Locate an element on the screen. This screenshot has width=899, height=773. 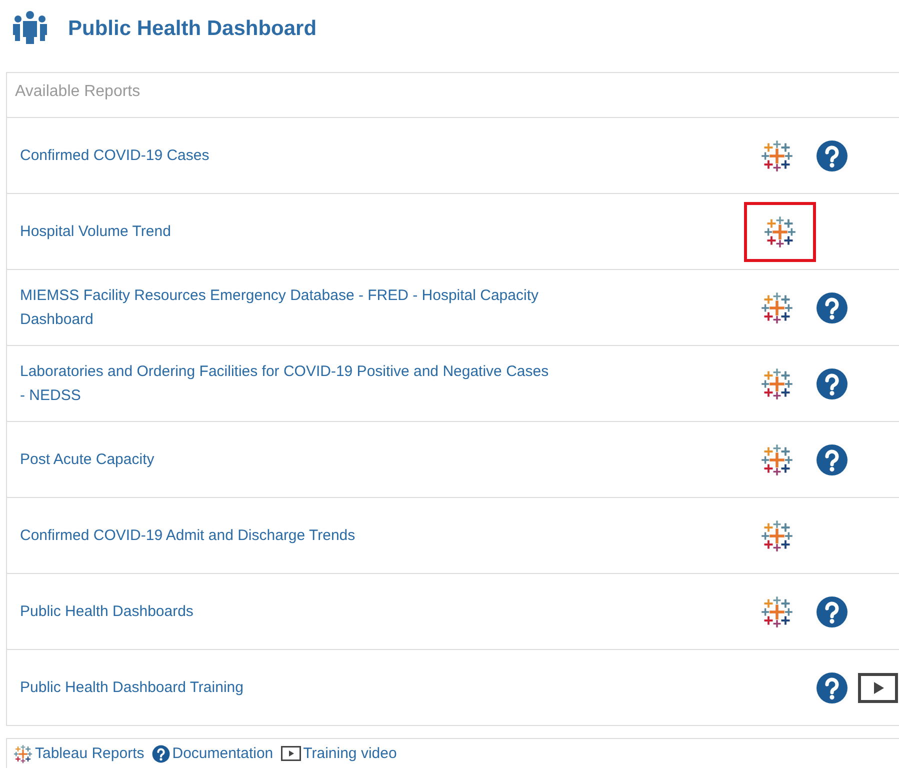
report-link: Post Acute Capacity is located at coordinates (281, 460).